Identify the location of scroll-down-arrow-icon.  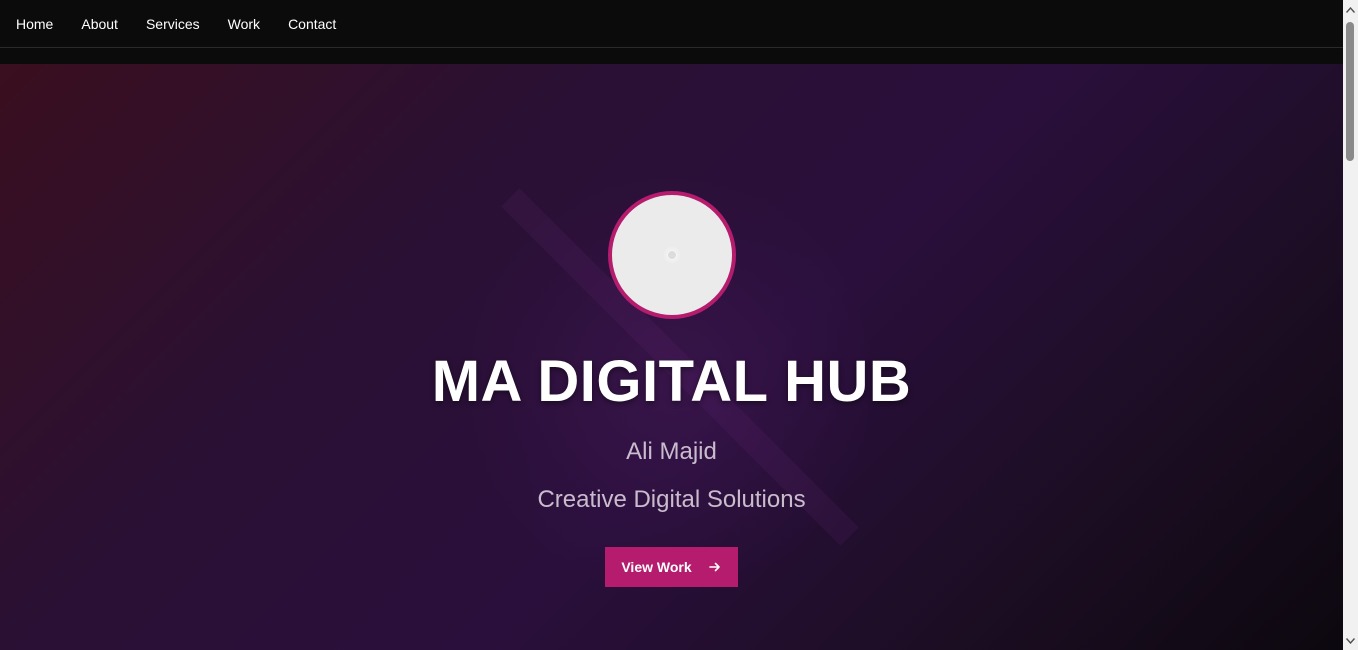
(1350, 640).